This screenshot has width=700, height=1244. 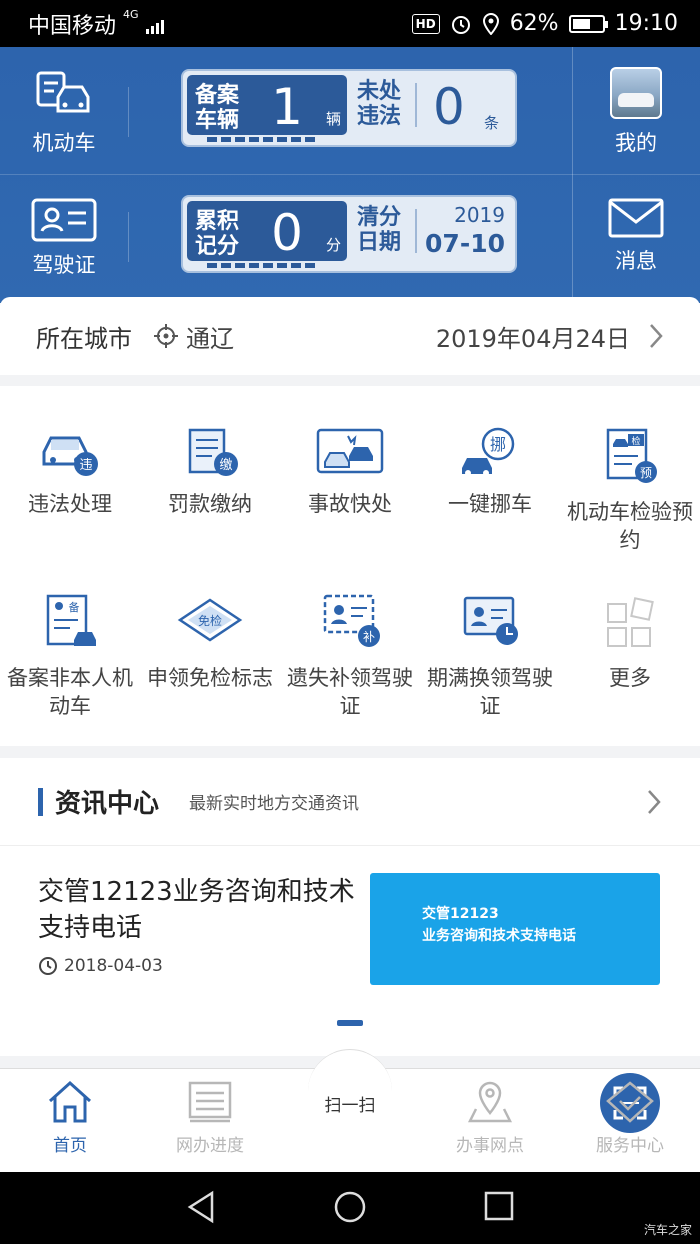 I want to click on tab-label: 网办进度, so click(x=210, y=1146).